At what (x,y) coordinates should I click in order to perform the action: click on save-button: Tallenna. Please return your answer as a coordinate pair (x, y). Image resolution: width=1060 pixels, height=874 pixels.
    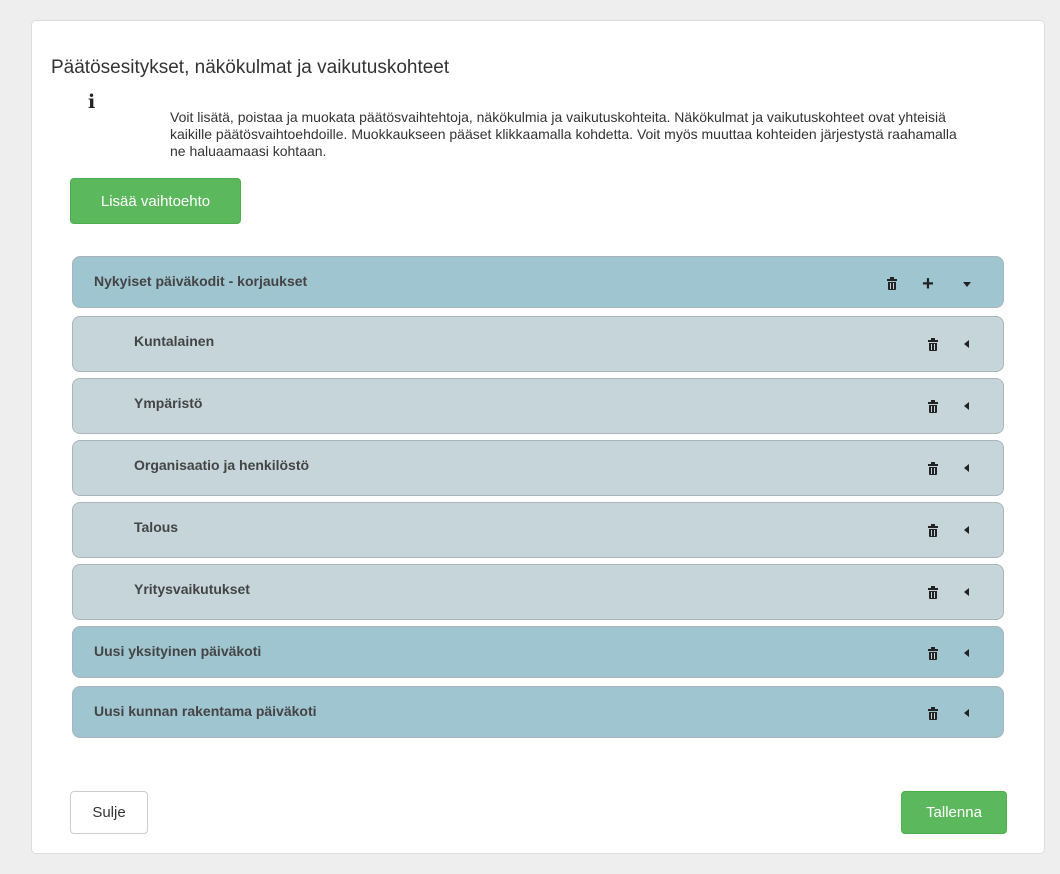
    Looking at the image, I should click on (954, 812).